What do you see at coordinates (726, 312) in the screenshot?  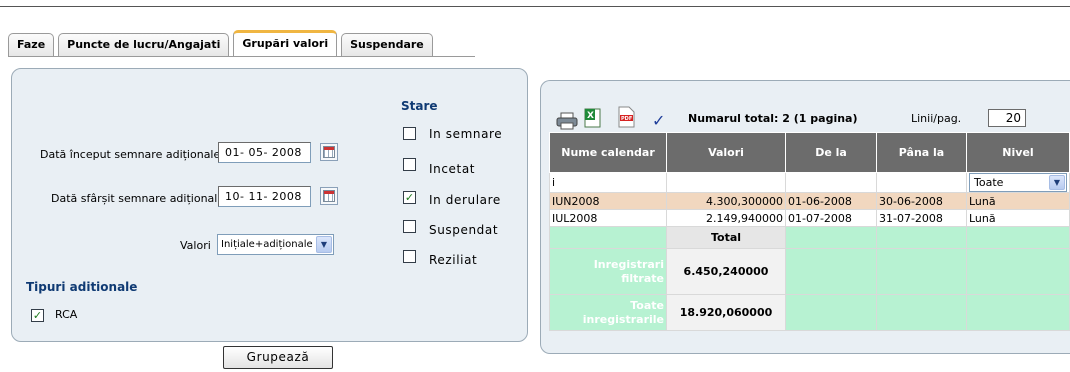 I see `summary-value-toate: 18.920,060000` at bounding box center [726, 312].